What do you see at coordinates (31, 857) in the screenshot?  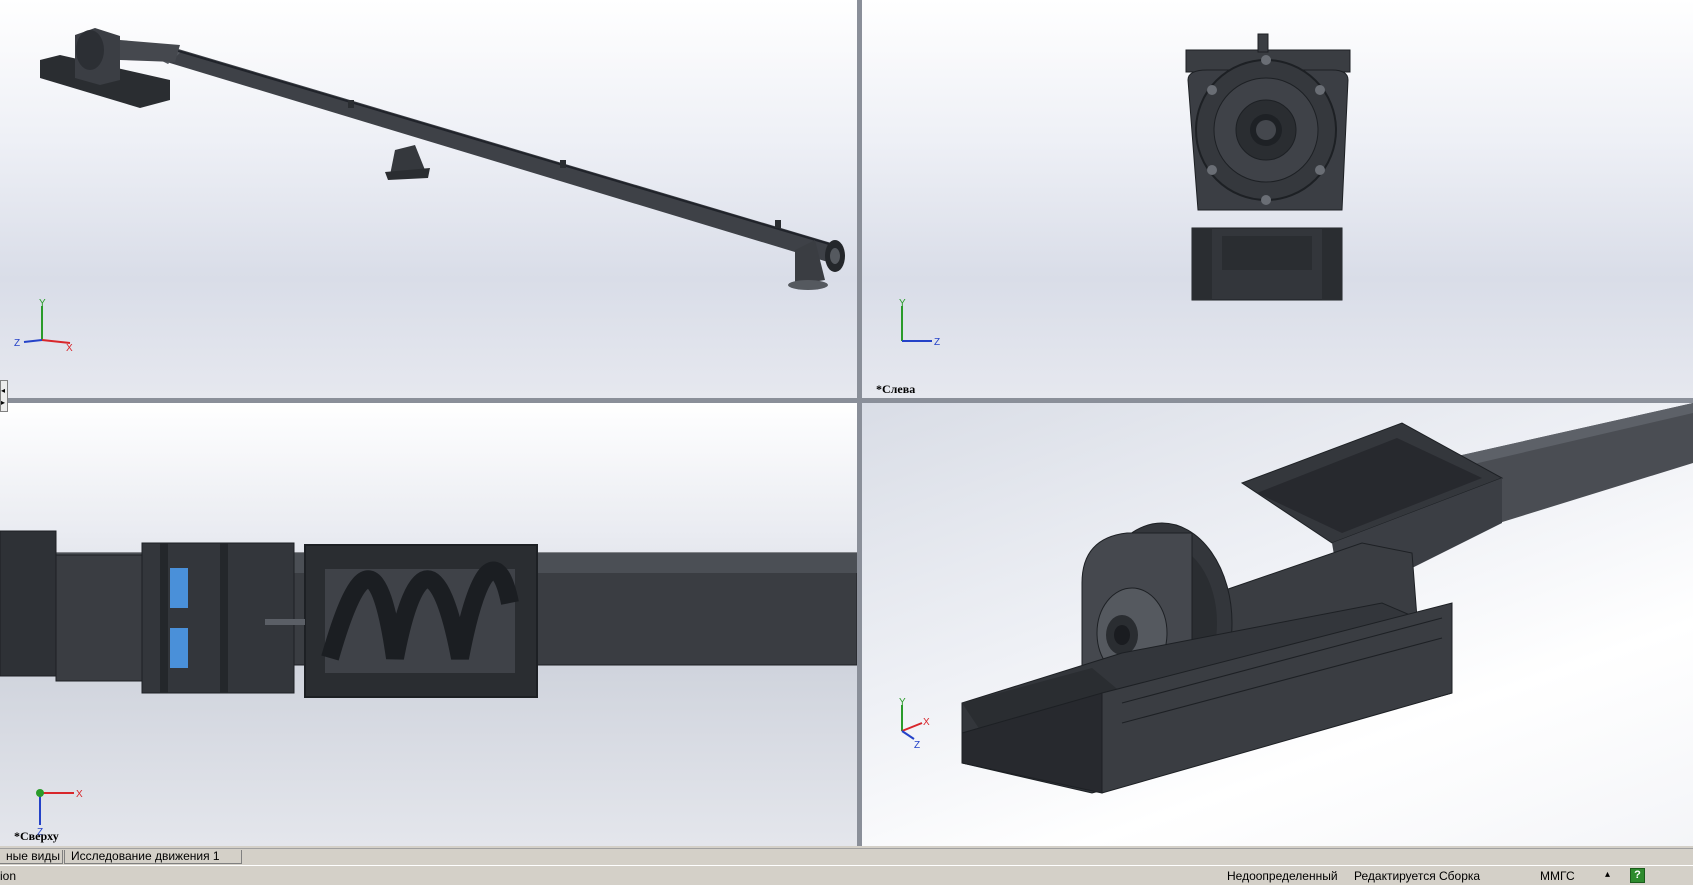 I see `tab-standard-views: ные виды` at bounding box center [31, 857].